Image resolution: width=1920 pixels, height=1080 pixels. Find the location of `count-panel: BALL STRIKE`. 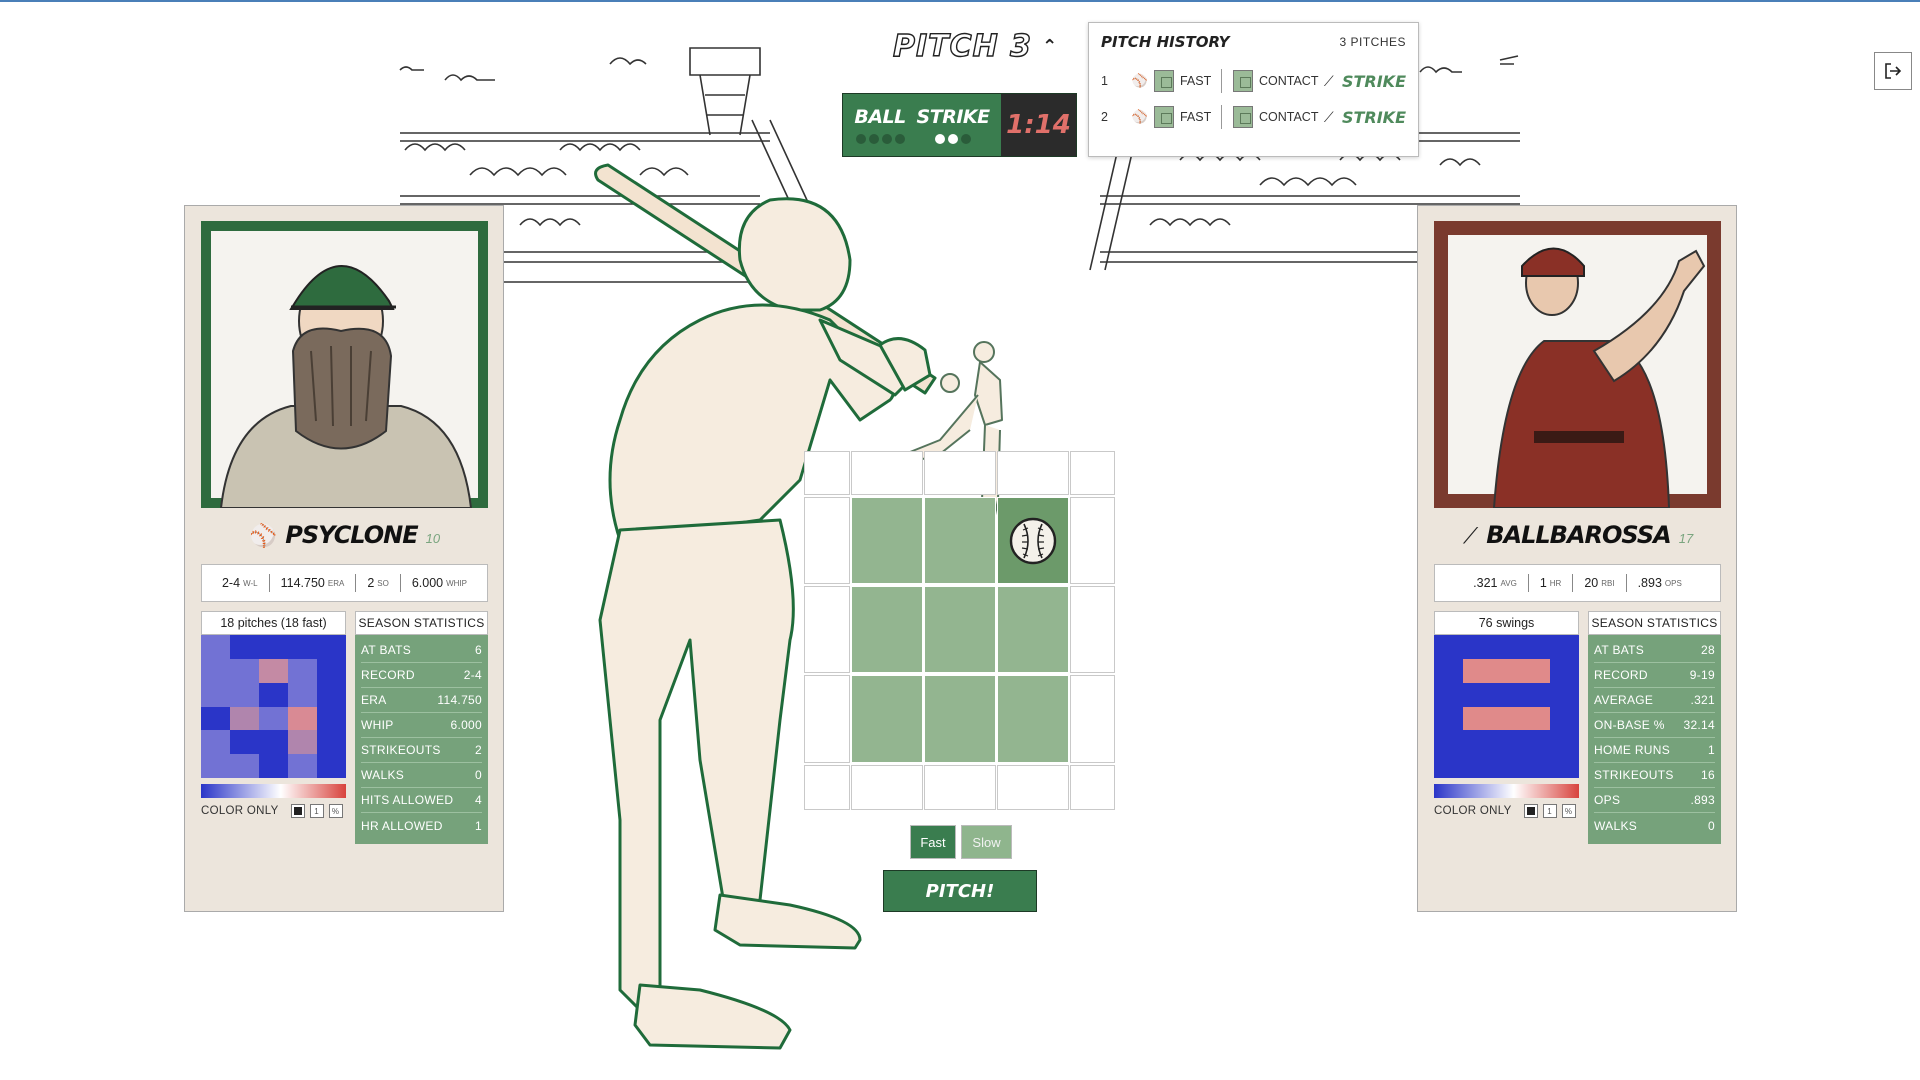

count-panel: BALL STRIKE is located at coordinates (922, 125).